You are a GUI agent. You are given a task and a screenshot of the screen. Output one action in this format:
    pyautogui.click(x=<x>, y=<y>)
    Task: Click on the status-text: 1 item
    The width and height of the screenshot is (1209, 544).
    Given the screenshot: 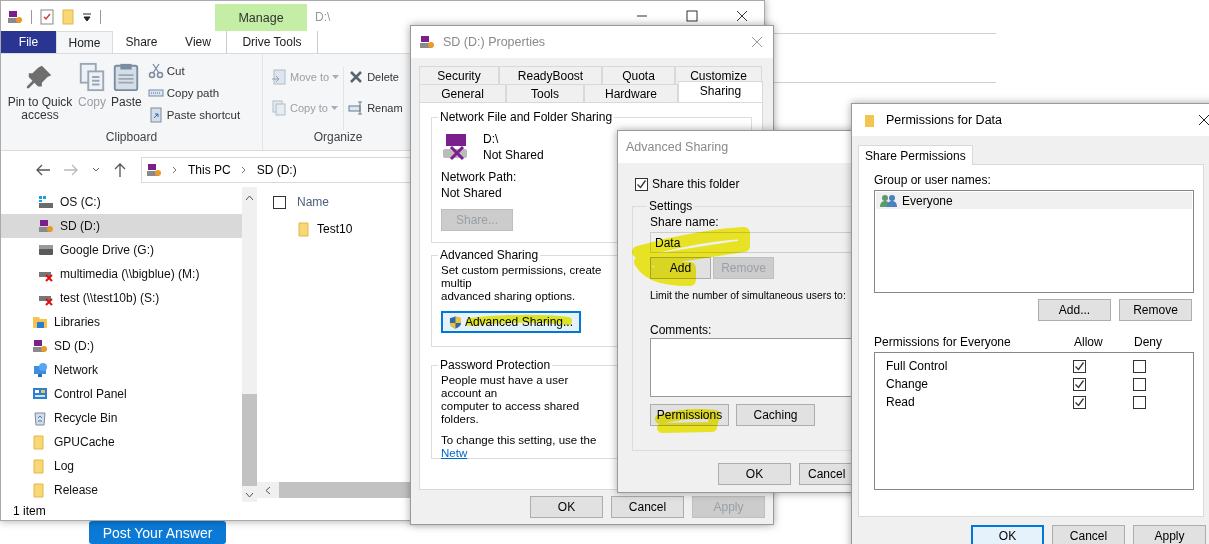 What is the action you would take?
    pyautogui.click(x=29, y=511)
    